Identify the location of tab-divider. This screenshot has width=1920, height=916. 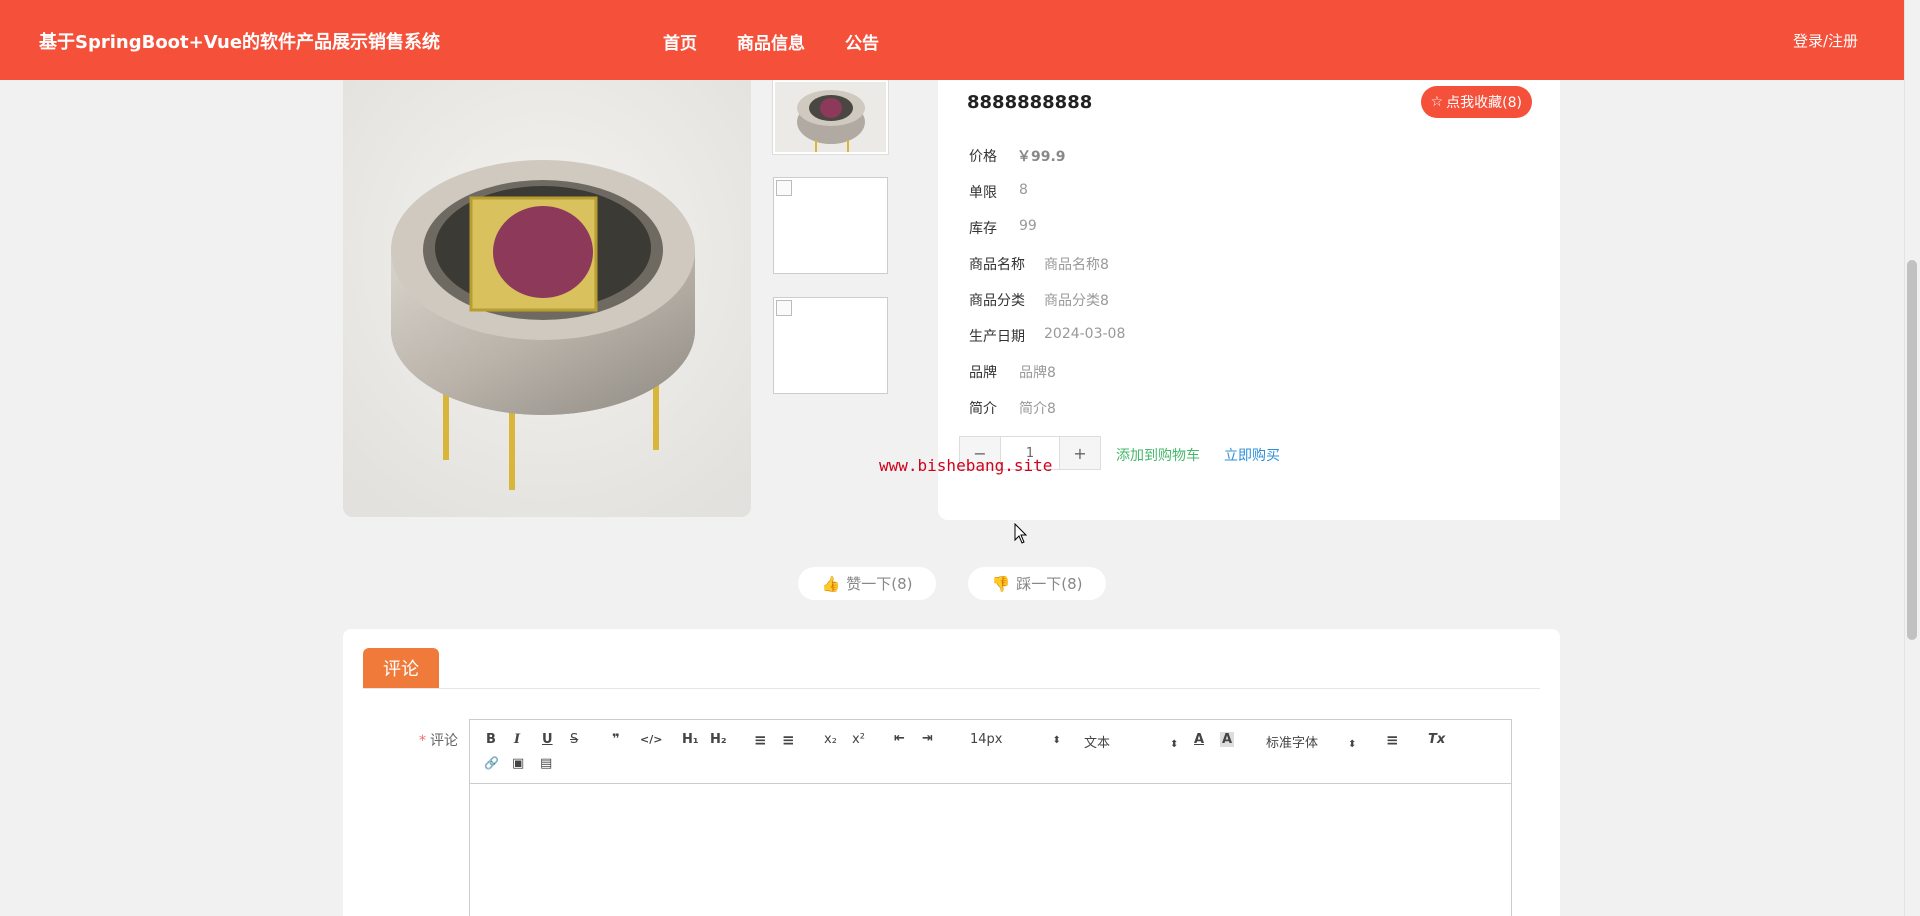
(951, 688).